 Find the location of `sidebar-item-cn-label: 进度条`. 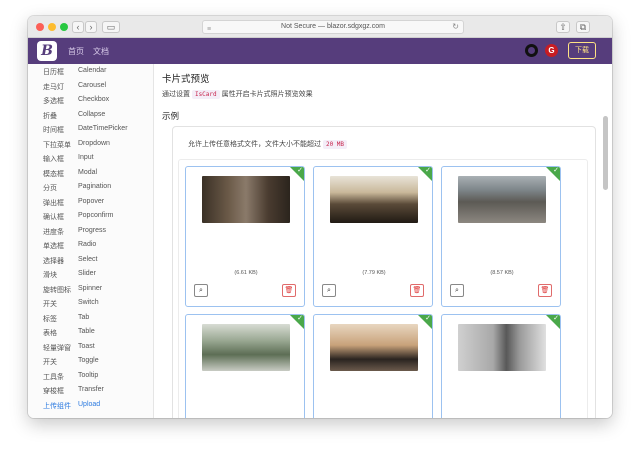

sidebar-item-cn-label: 进度条 is located at coordinates (53, 232).